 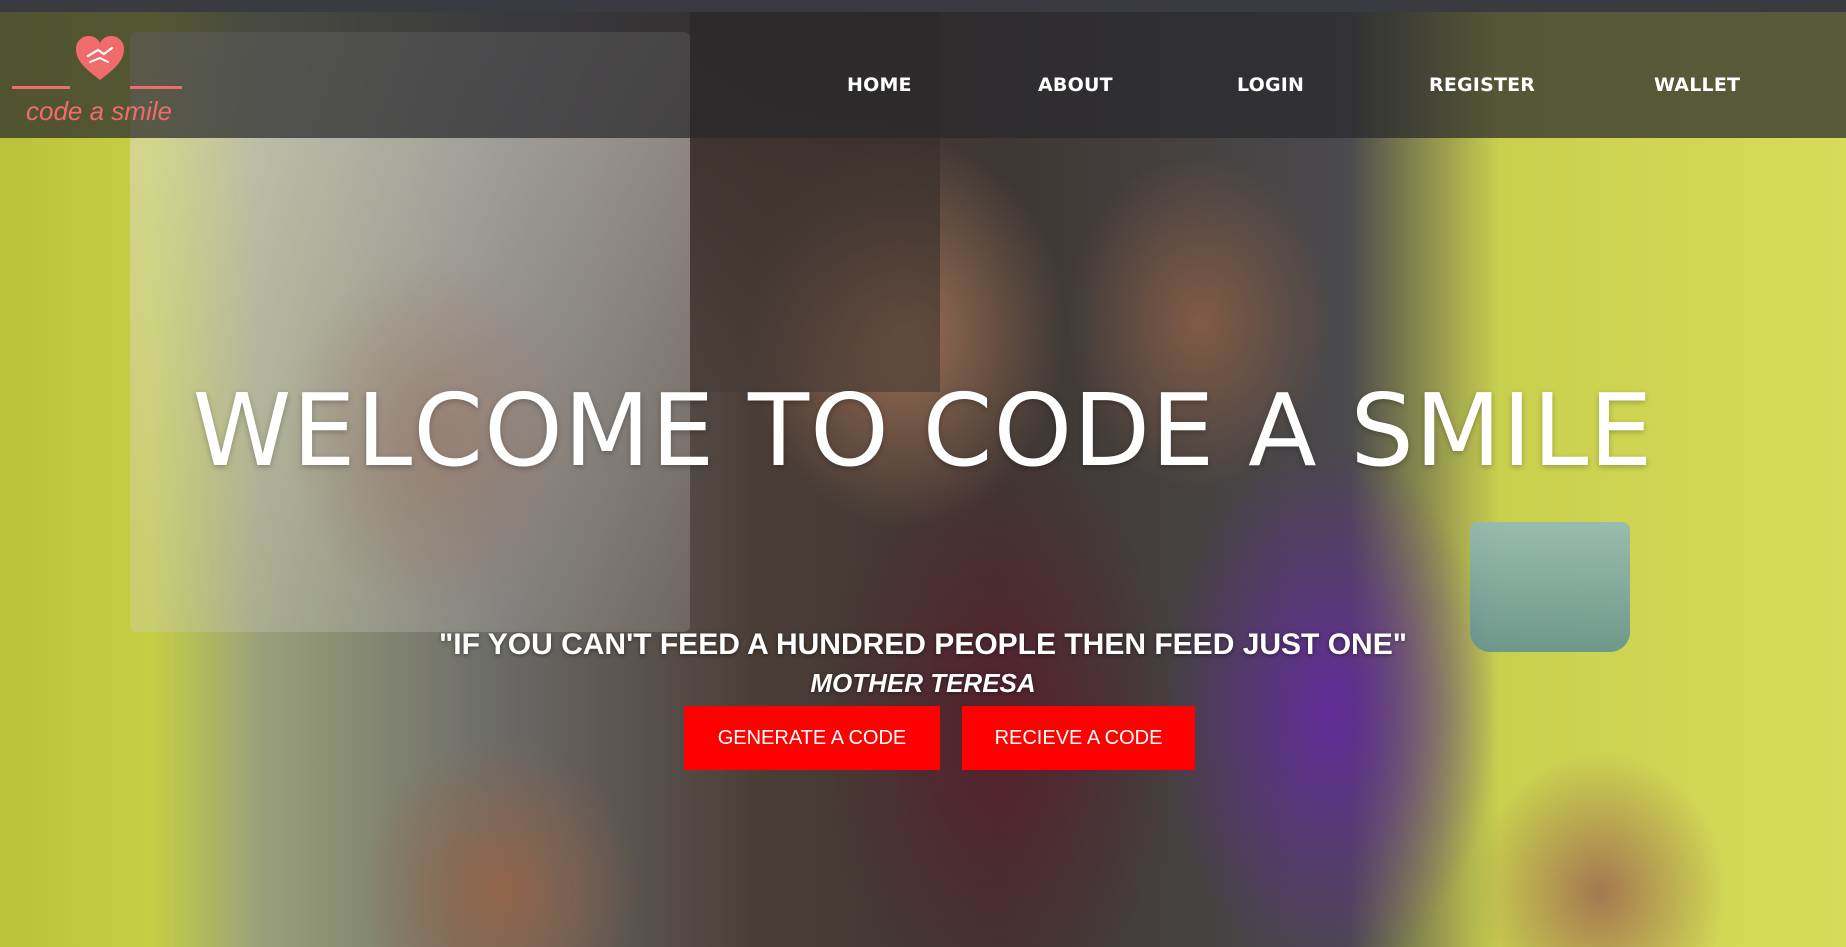 I want to click on nav-about: ABOUT, so click(x=1075, y=85).